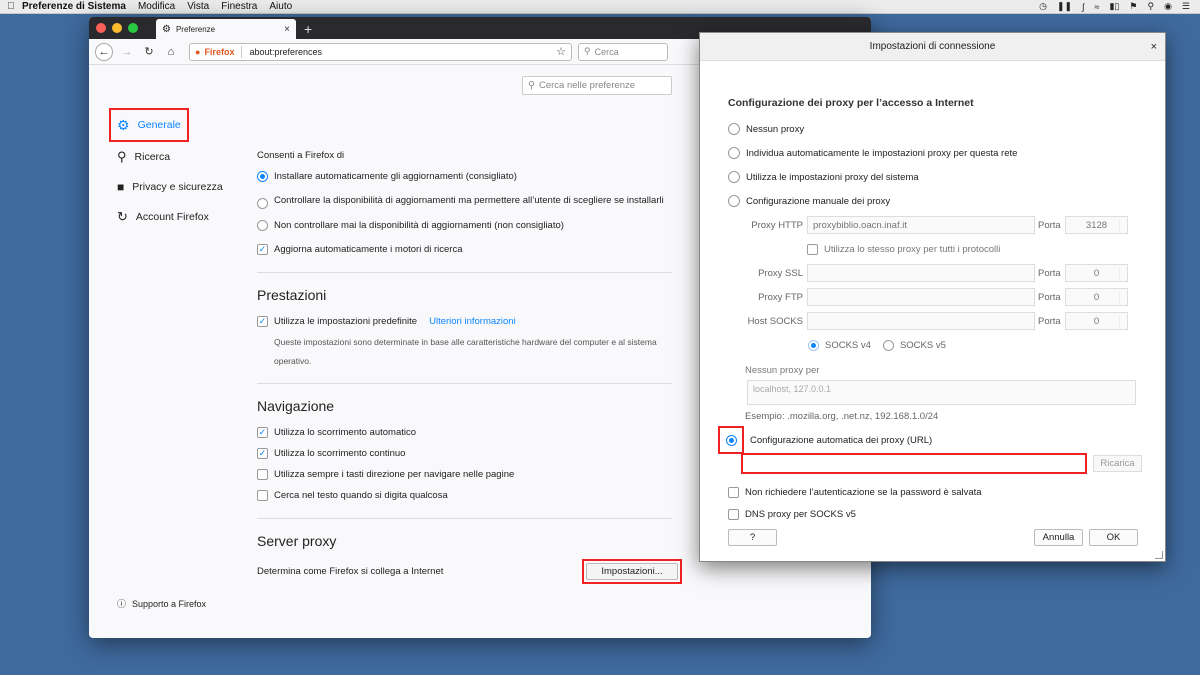 Image resolution: width=1200 pixels, height=675 pixels. I want to click on home-icon: ⌂, so click(171, 52).